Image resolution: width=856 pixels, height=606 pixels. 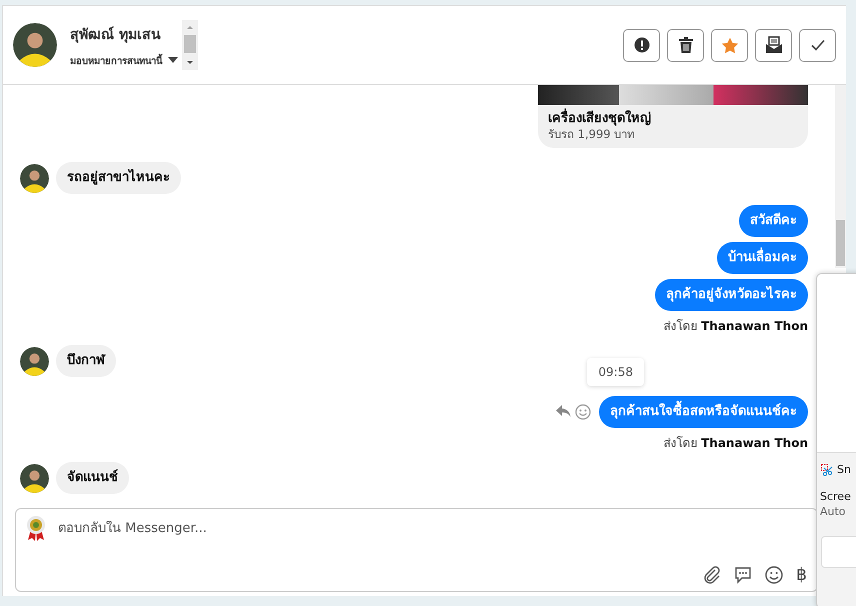 I want to click on check-icon, so click(x=818, y=45).